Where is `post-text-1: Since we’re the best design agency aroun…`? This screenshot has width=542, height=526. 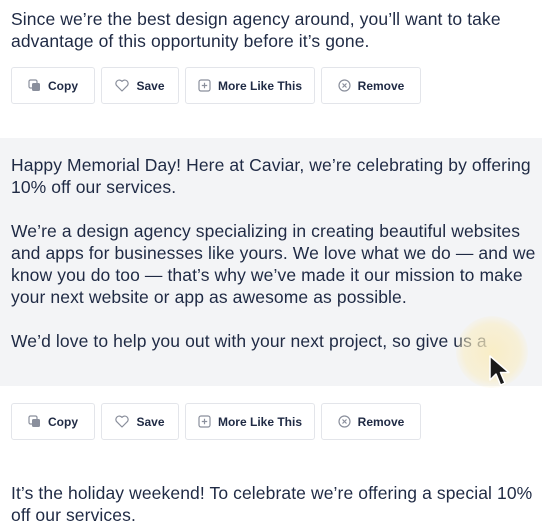 post-text-1: Since we’re the best design agency aroun… is located at coordinates (271, 30).